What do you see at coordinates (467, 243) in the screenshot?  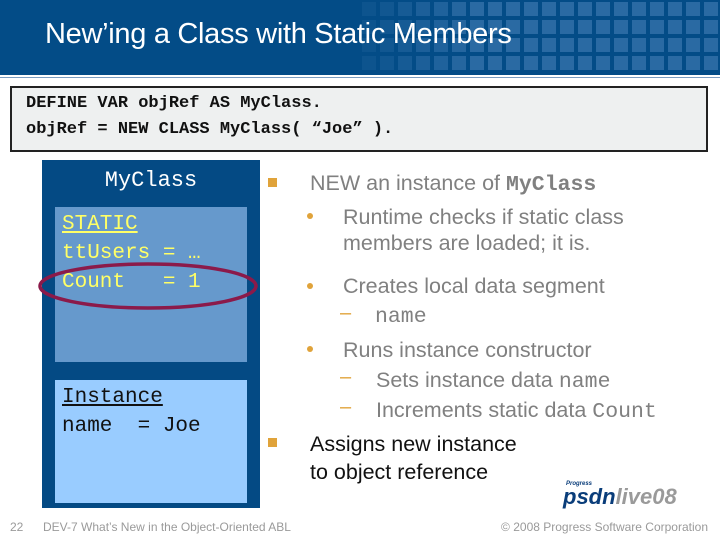 I see `bullet-runtime-checks-2: members are loaded; it is.` at bounding box center [467, 243].